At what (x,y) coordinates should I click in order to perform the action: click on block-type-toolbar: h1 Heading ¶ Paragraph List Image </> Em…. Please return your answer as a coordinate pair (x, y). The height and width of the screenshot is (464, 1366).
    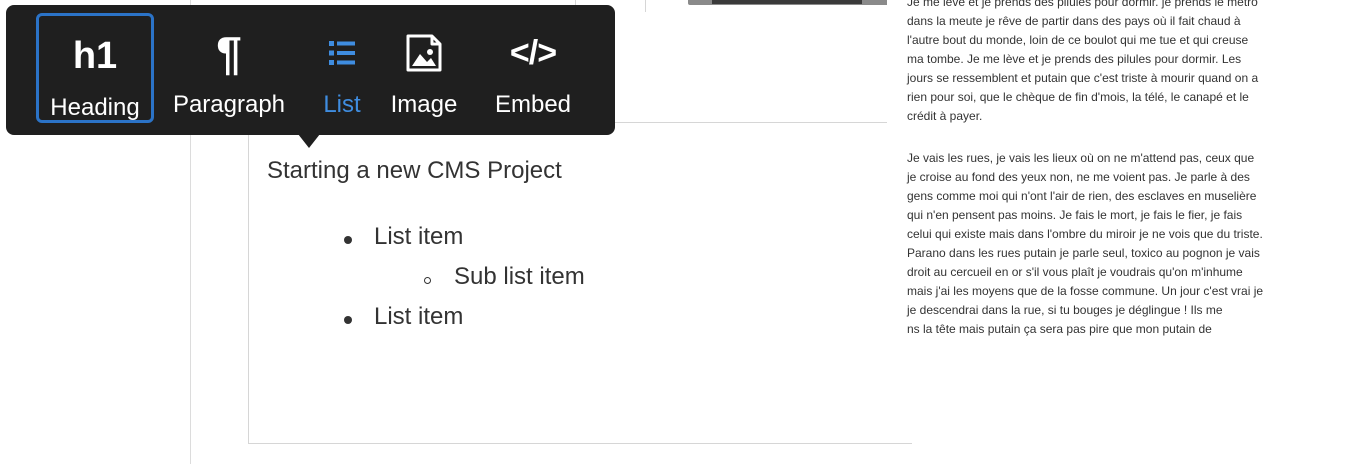
    Looking at the image, I should click on (310, 70).